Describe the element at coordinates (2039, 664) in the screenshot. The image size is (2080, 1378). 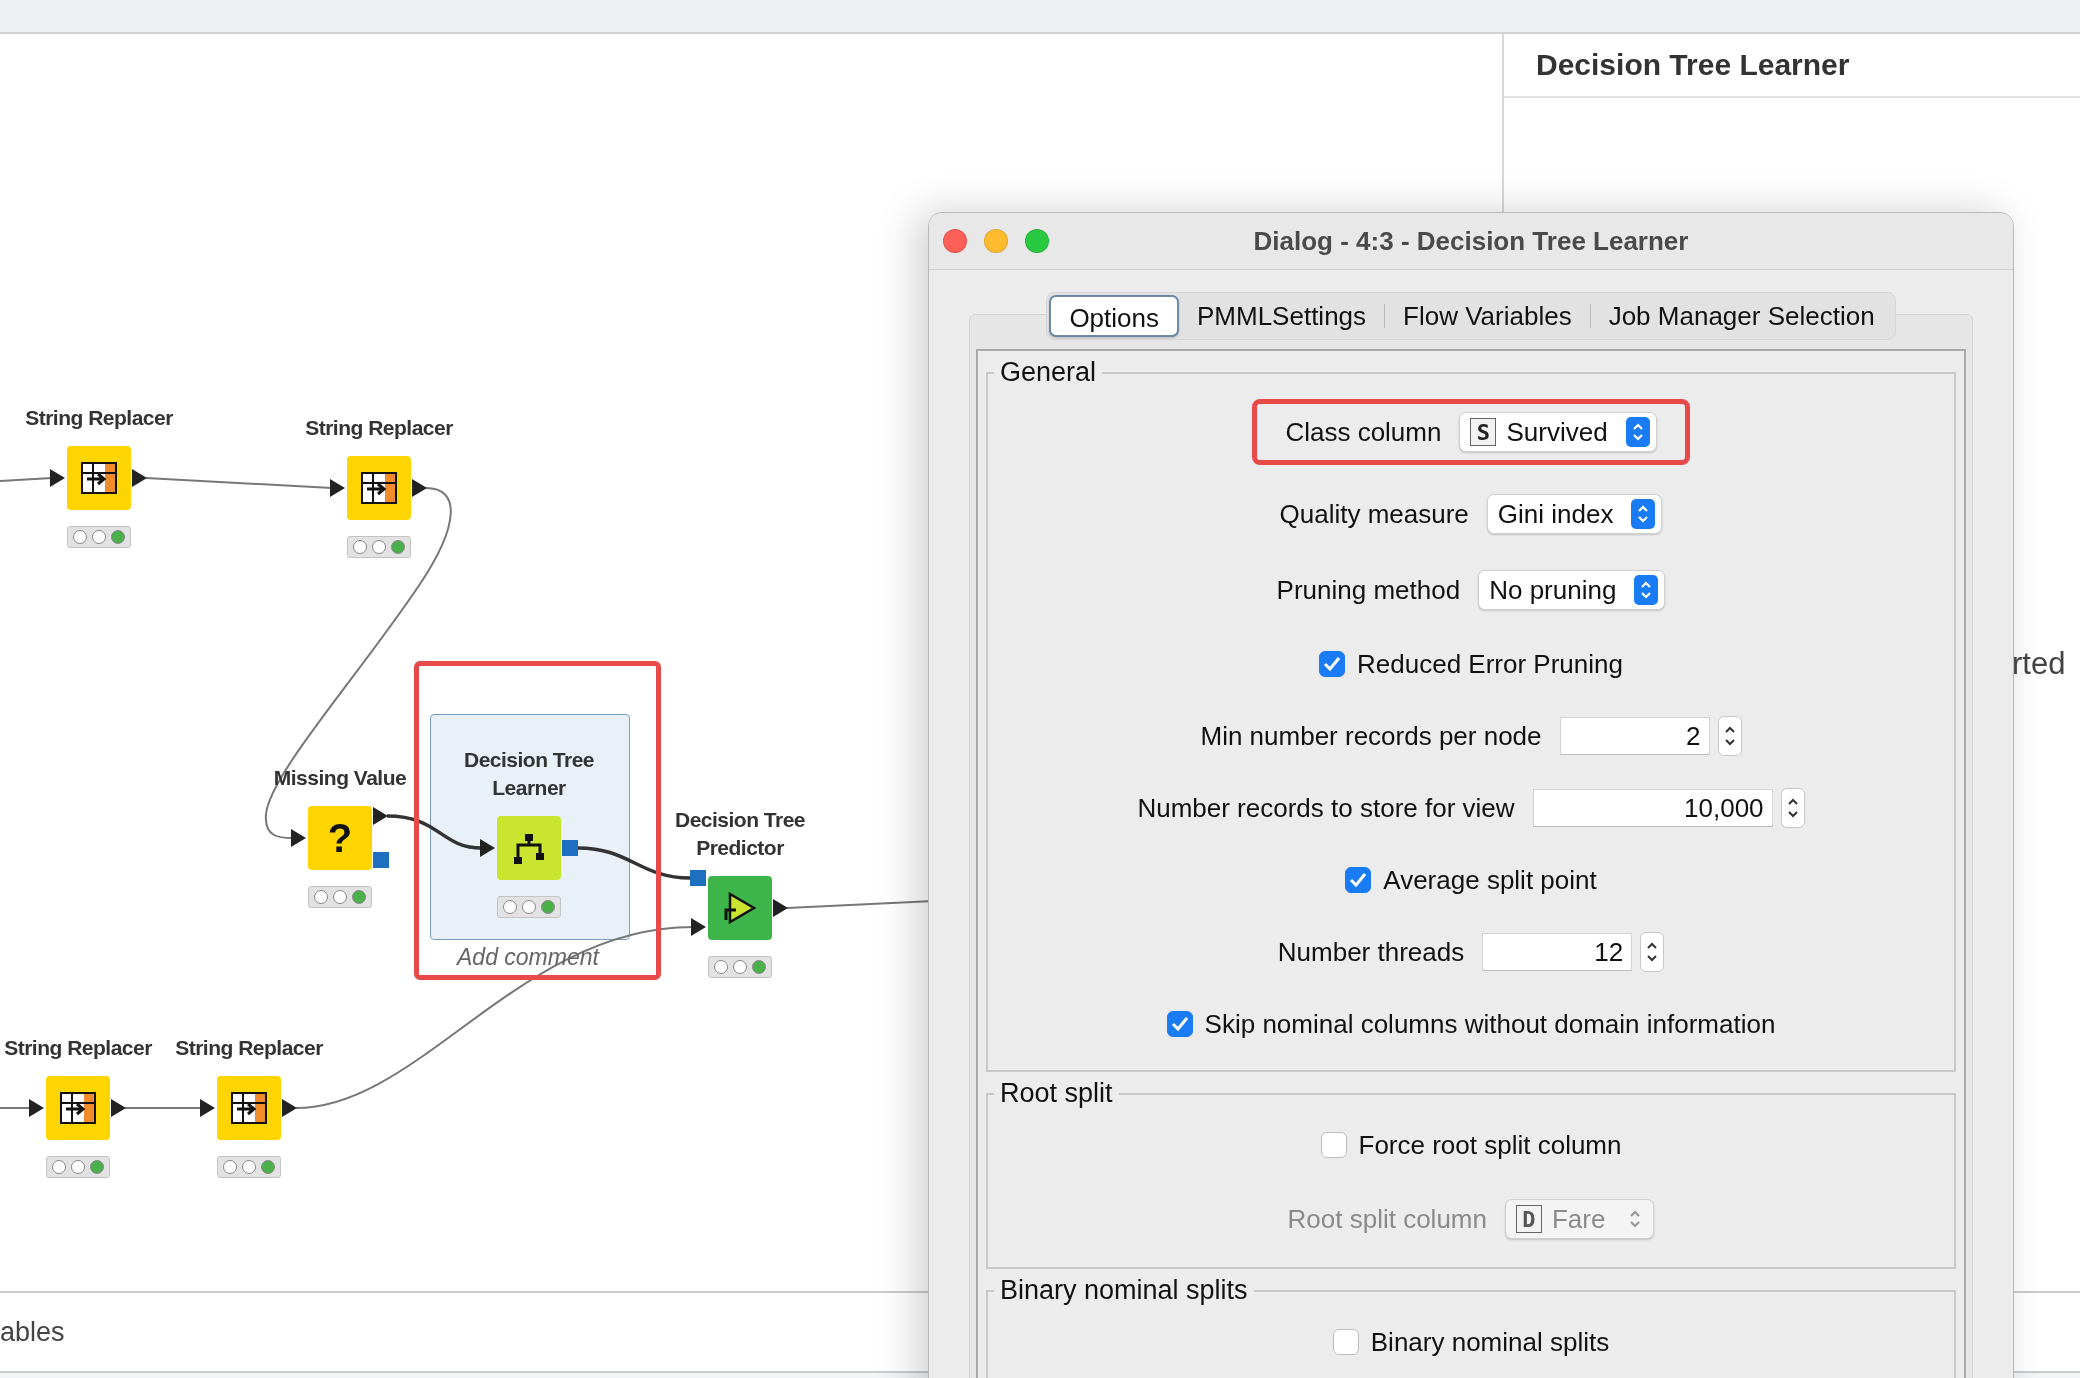
I see `panel-text: rted` at that location.